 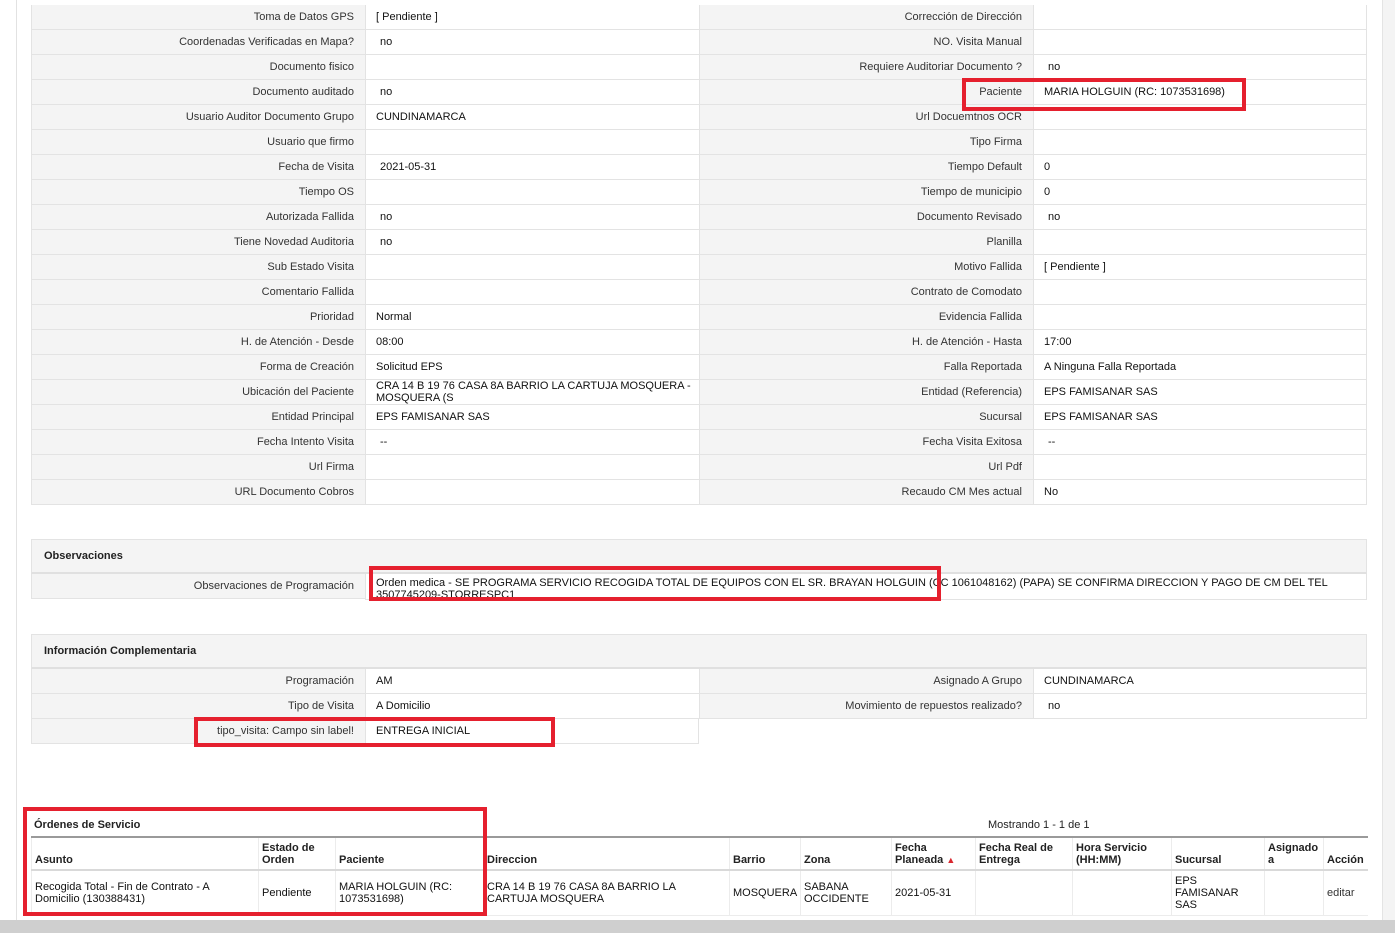 What do you see at coordinates (866, 317) in the screenshot?
I see `field-label: Evidencia Fallida` at bounding box center [866, 317].